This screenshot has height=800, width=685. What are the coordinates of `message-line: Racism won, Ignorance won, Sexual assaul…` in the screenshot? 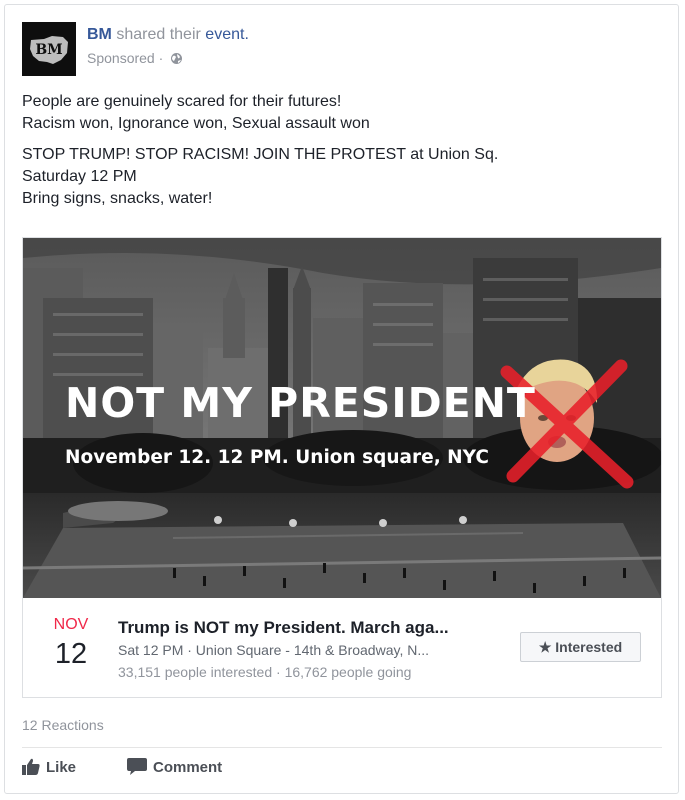 It's located at (196, 123).